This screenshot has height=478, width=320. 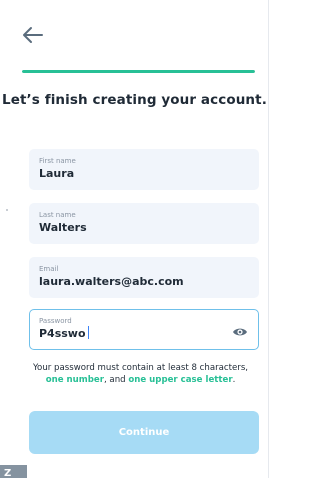 I want to click on email-field: Email laura.walters@abc.com, so click(x=144, y=277).